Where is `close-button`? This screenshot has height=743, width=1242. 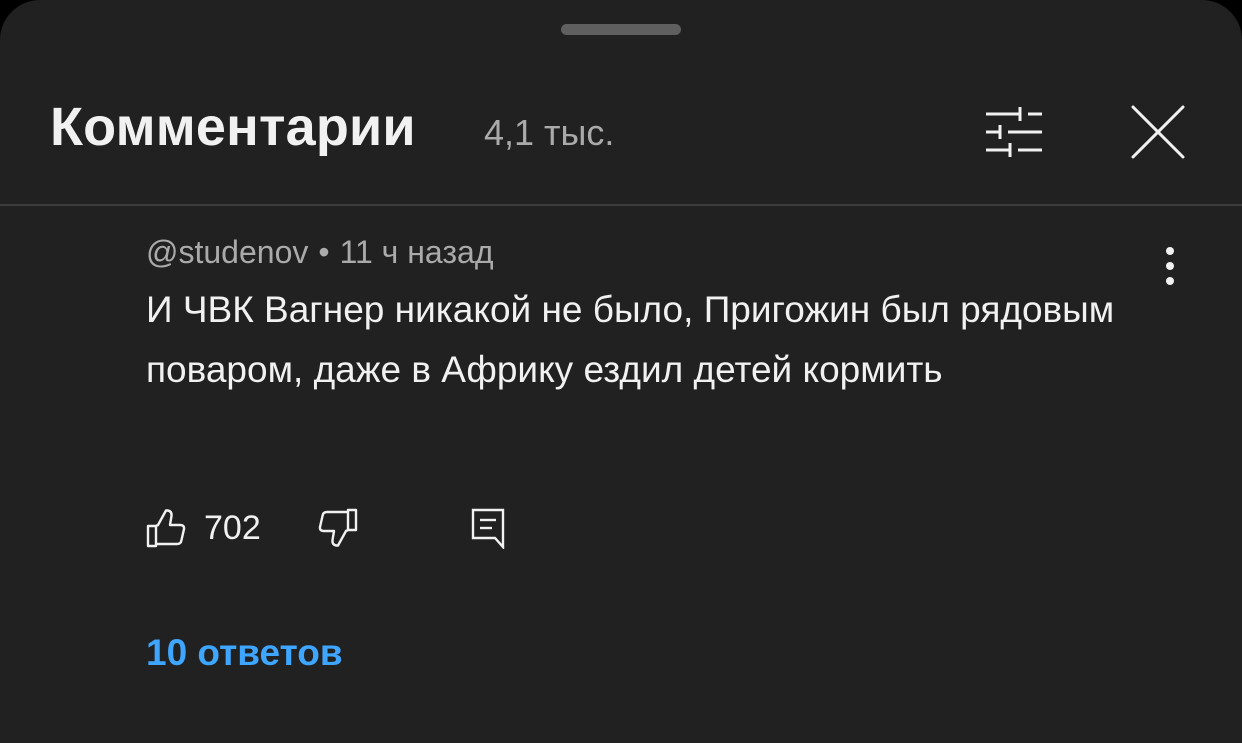 close-button is located at coordinates (1158, 132).